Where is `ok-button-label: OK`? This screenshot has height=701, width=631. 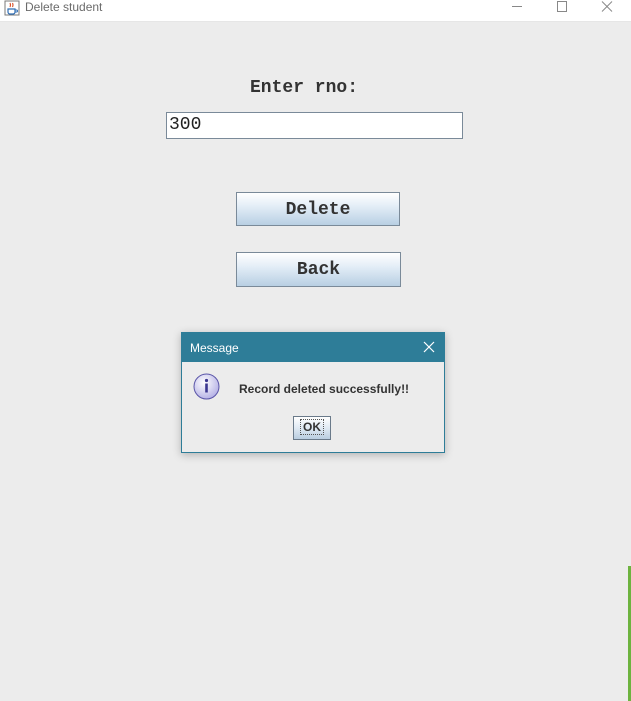 ok-button-label: OK is located at coordinates (312, 427).